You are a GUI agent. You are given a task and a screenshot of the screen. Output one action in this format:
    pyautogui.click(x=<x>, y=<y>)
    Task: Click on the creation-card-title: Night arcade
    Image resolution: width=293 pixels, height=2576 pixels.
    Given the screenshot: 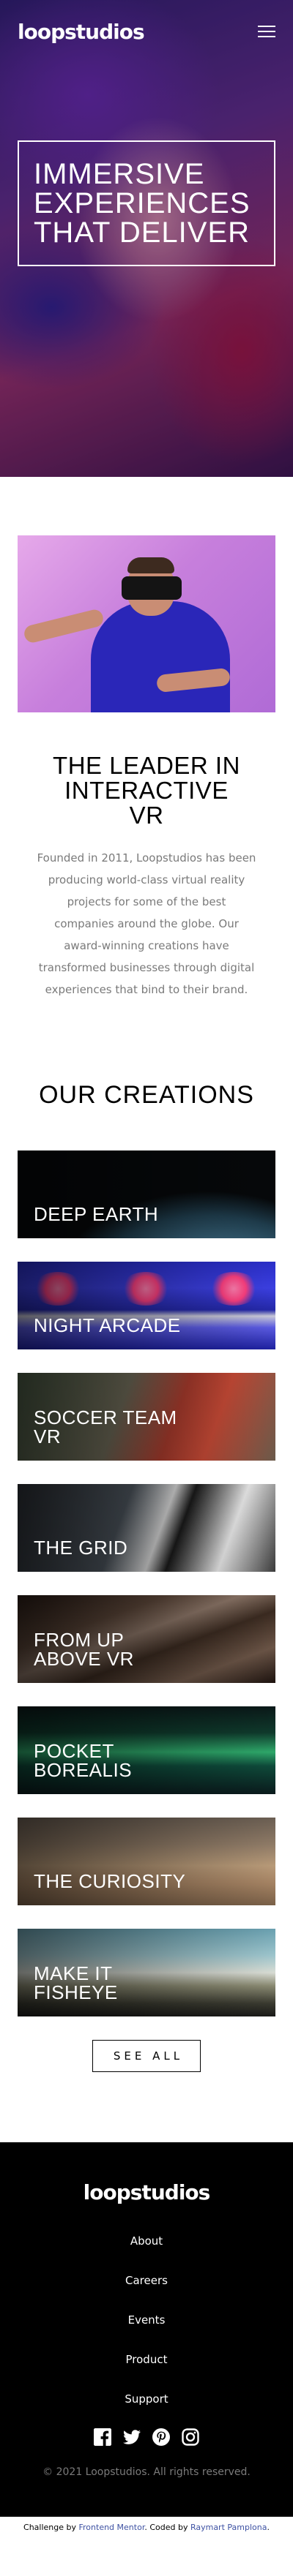 What is the action you would take?
    pyautogui.click(x=108, y=1325)
    